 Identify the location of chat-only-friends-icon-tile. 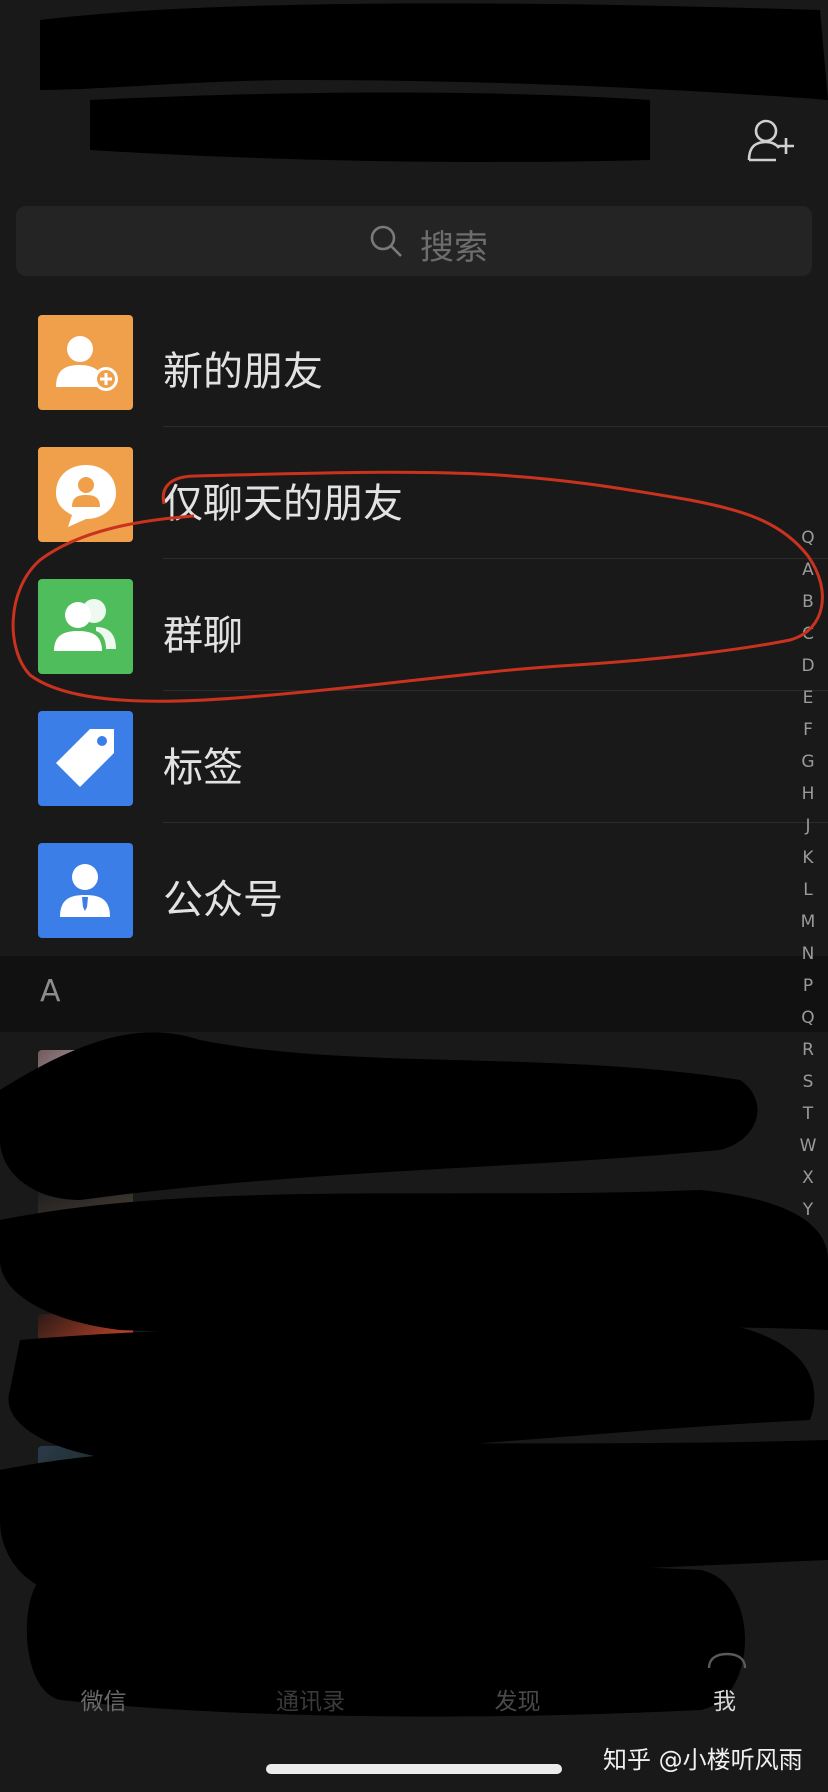
(85, 494).